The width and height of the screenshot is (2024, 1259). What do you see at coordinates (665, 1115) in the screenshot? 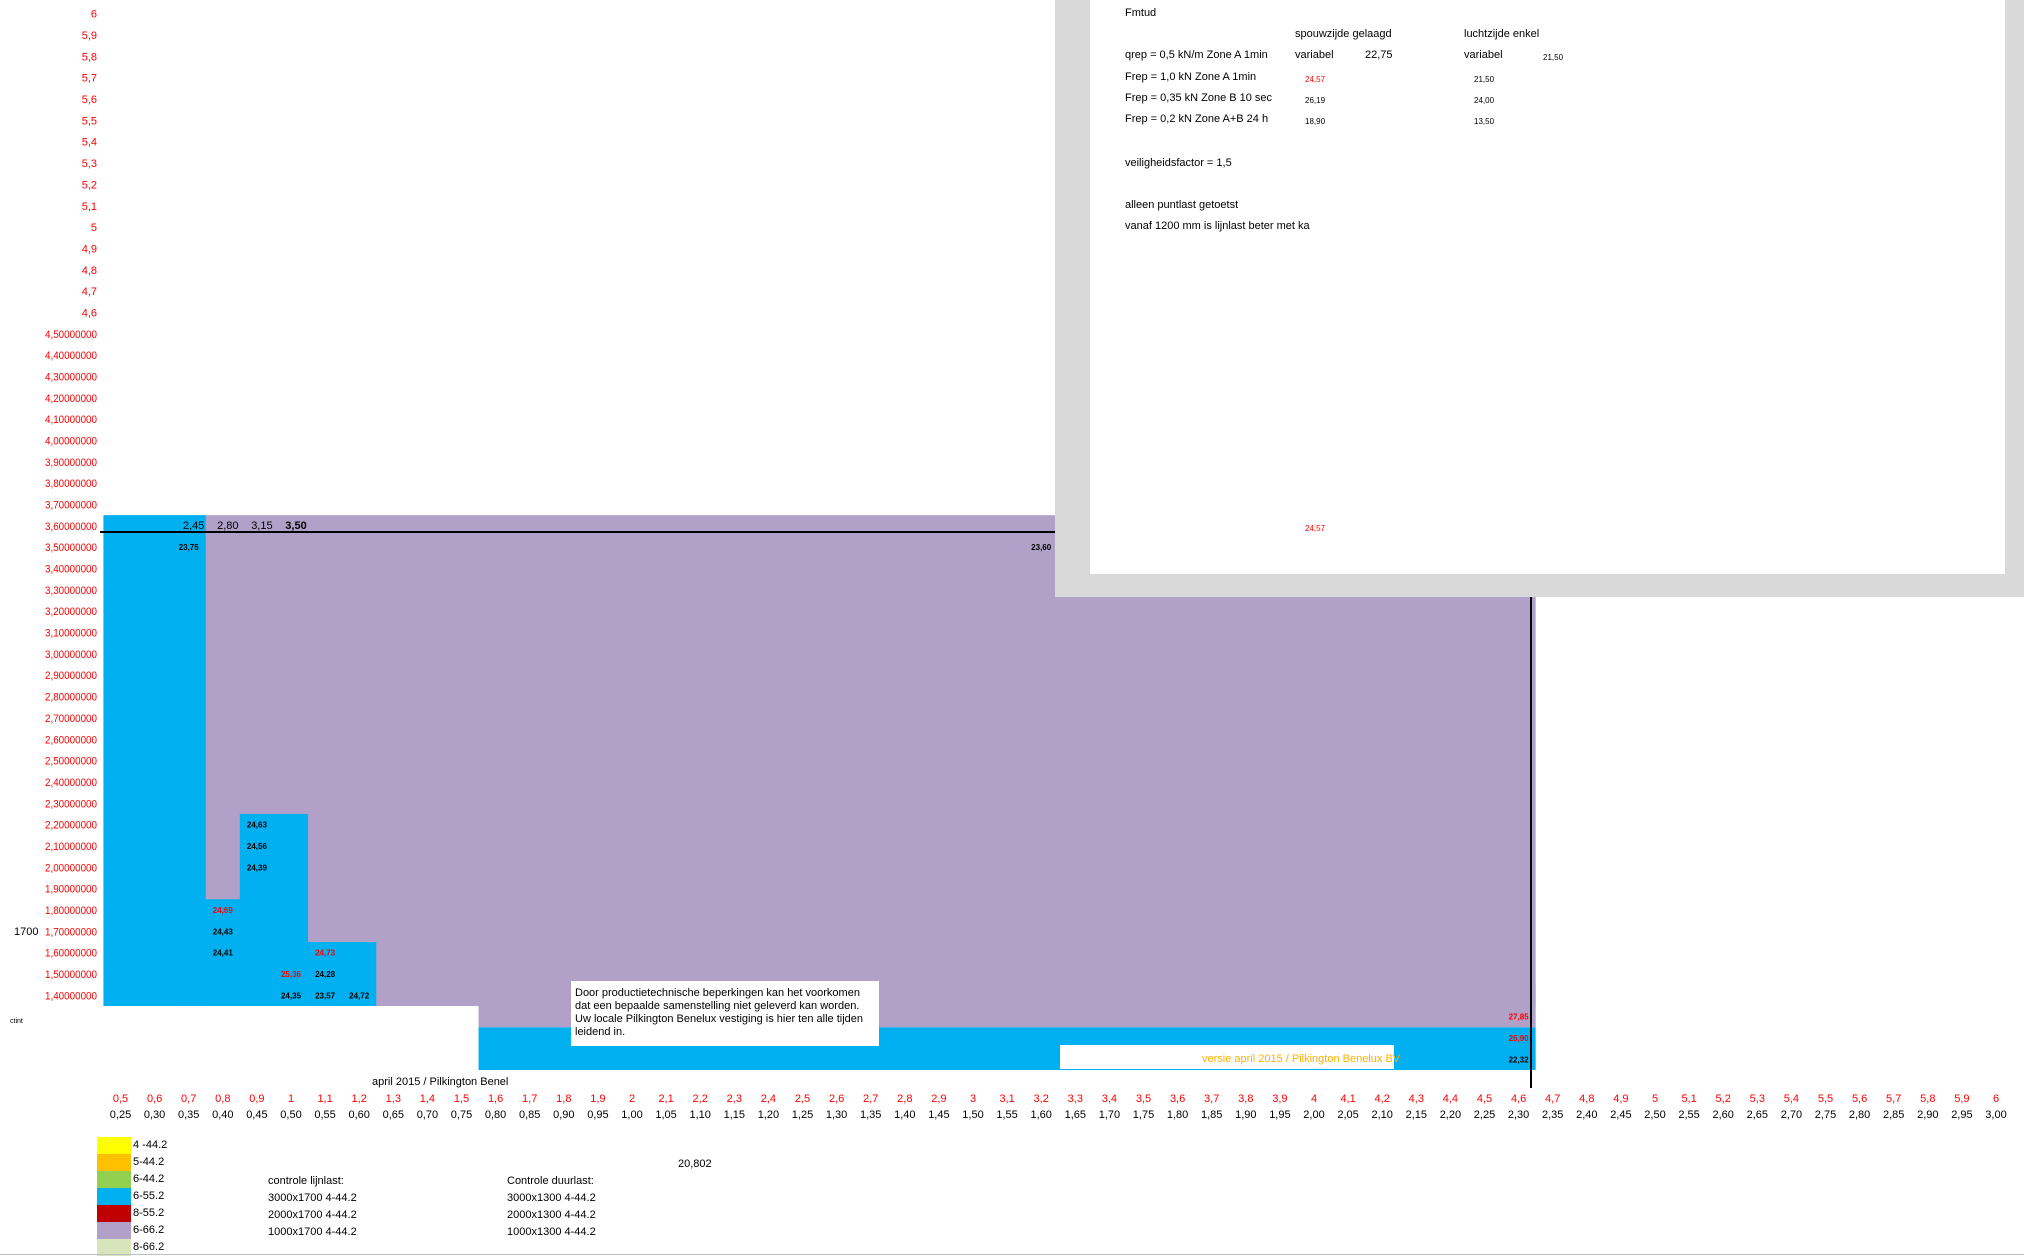
I see `x-bottom-tick-label: 1,05` at bounding box center [665, 1115].